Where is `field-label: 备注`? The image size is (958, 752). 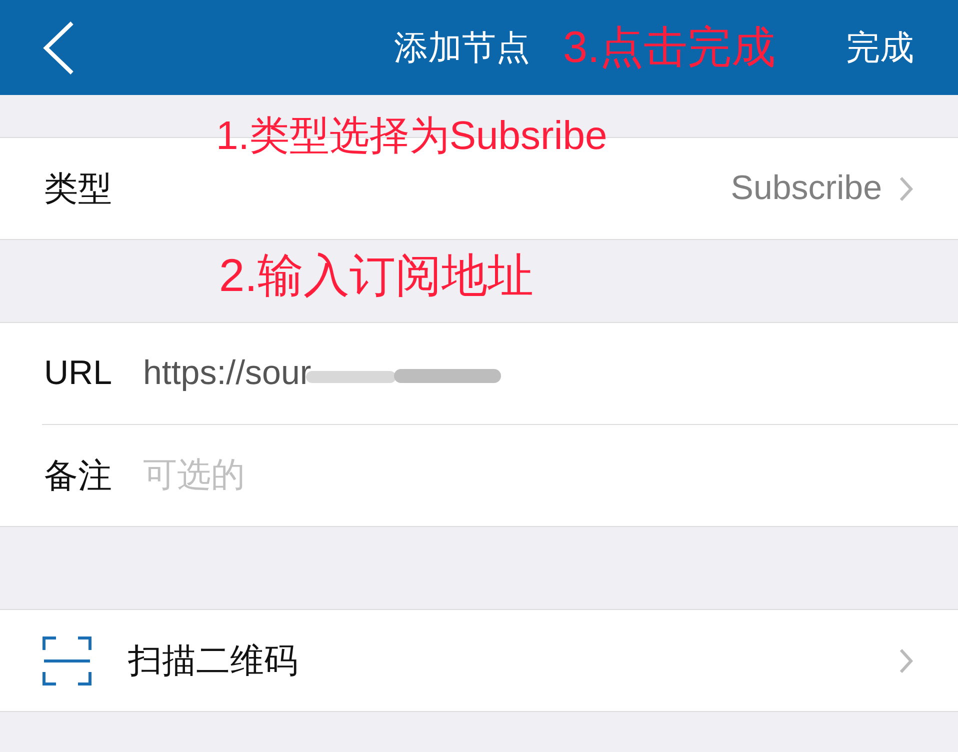 field-label: 备注 is located at coordinates (78, 476).